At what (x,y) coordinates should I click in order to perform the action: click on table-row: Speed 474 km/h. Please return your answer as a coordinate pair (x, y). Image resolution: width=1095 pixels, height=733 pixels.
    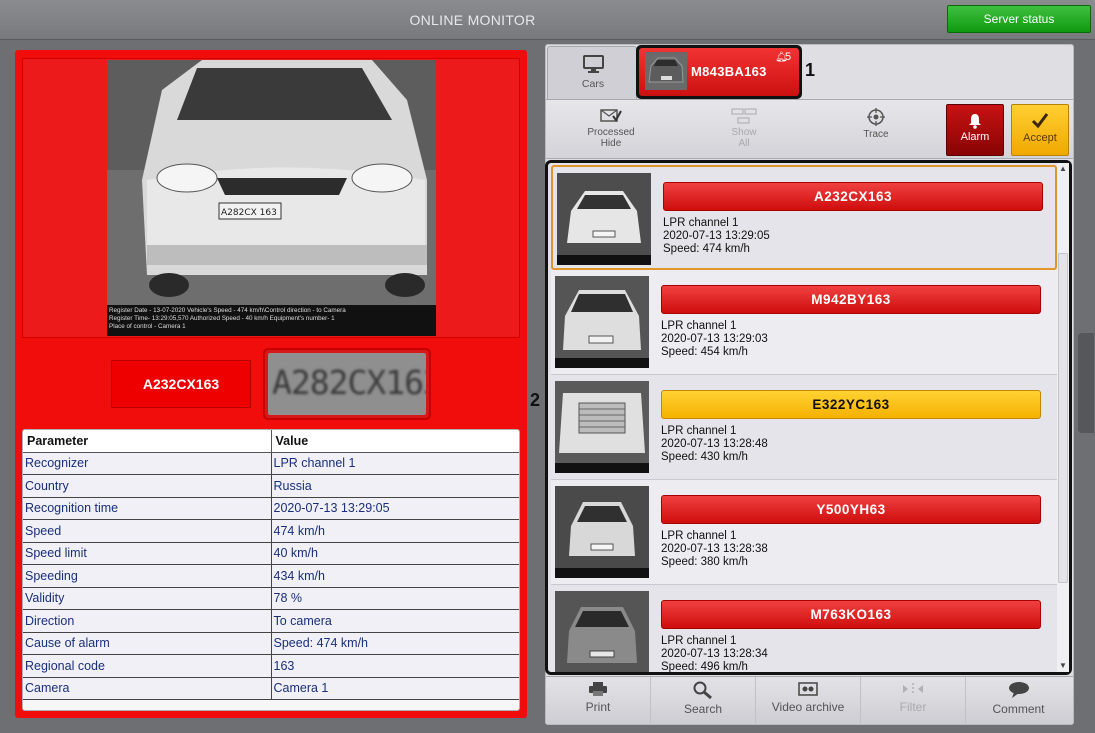
    Looking at the image, I should click on (271, 531).